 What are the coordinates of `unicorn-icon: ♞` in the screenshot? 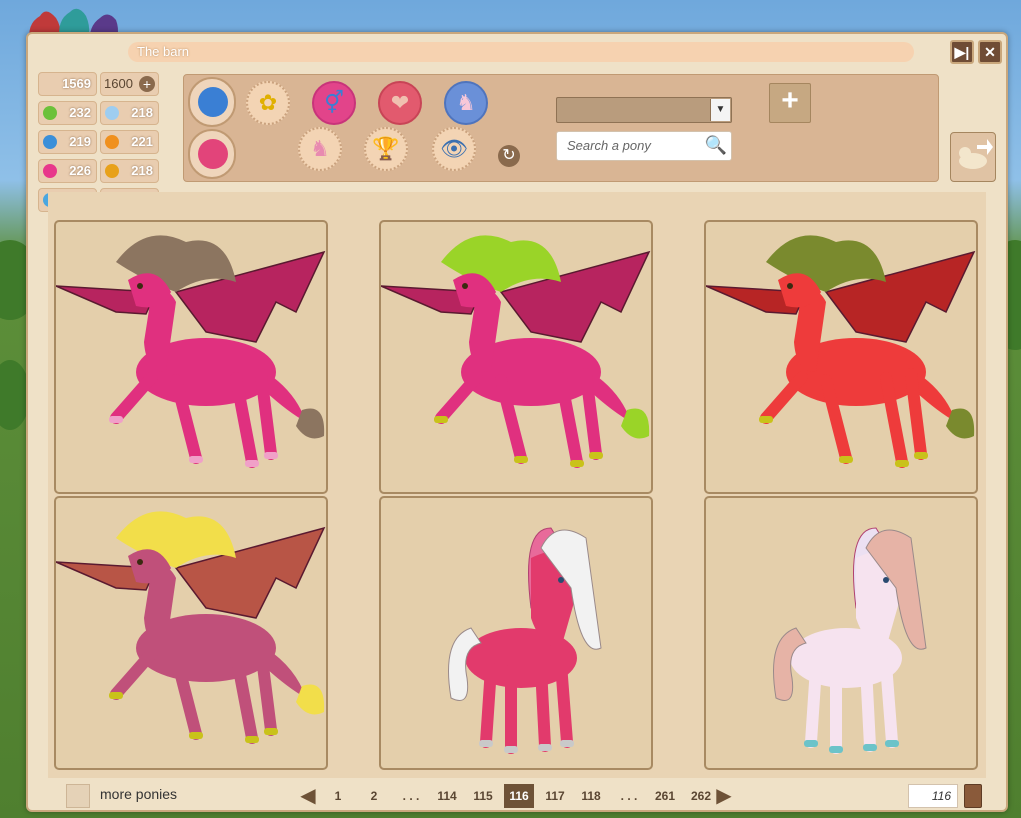 It's located at (320, 148).